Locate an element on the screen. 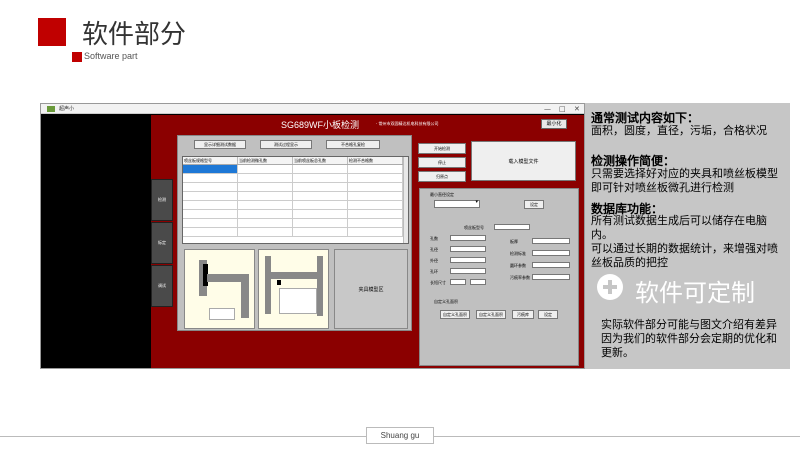 The image size is (800, 450). outer-diameter-label: 外径 is located at coordinates (434, 260).